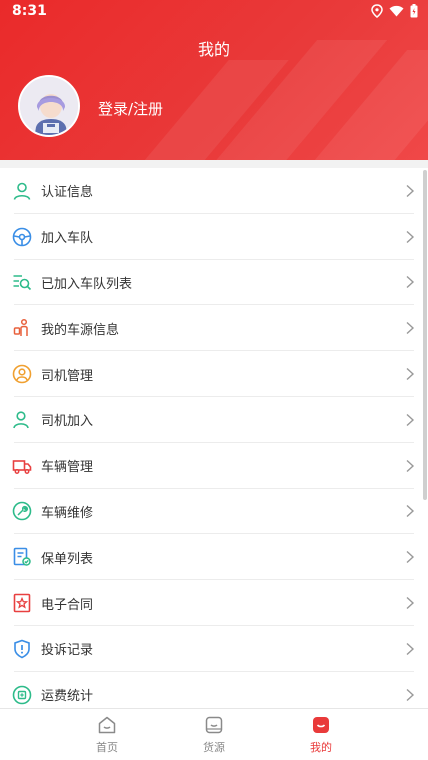  Describe the element at coordinates (321, 747) in the screenshot. I see `tab-label: 我的` at that location.